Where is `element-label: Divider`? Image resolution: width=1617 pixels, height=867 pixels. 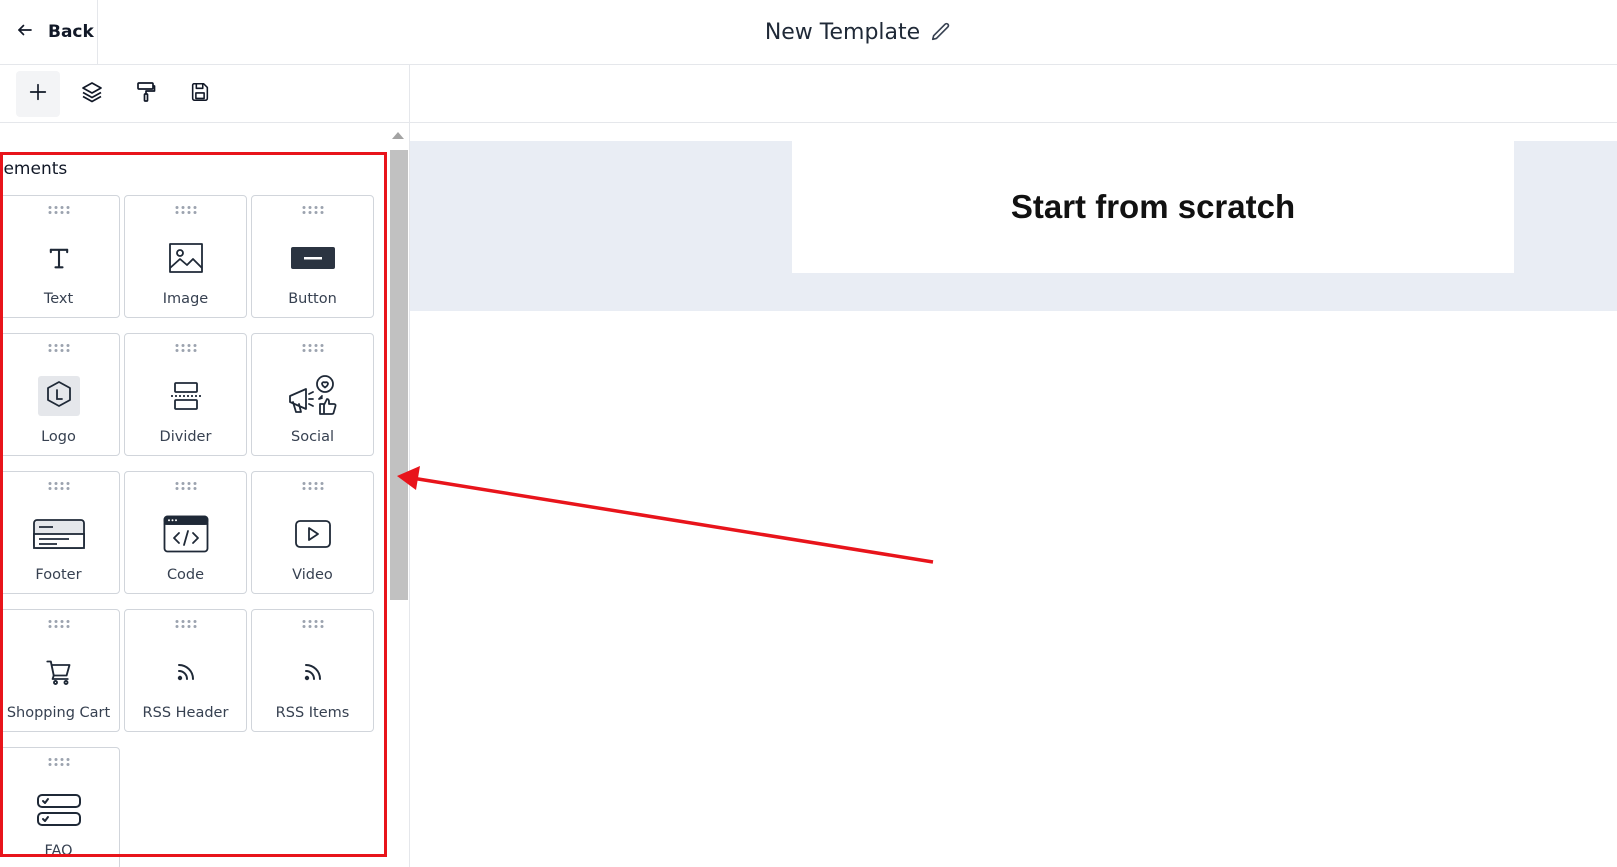
element-label: Divider is located at coordinates (185, 437).